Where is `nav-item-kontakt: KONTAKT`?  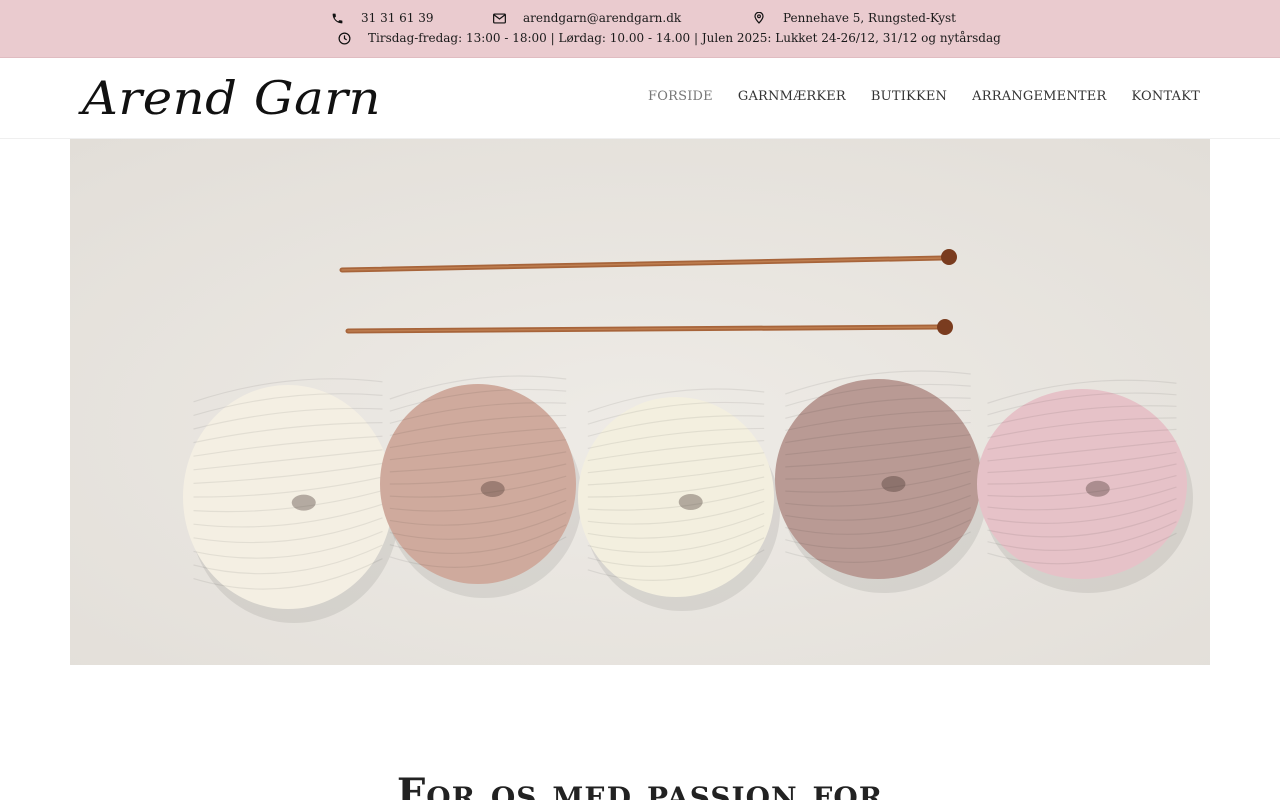
nav-item-kontakt: KONTAKT is located at coordinates (1165, 96).